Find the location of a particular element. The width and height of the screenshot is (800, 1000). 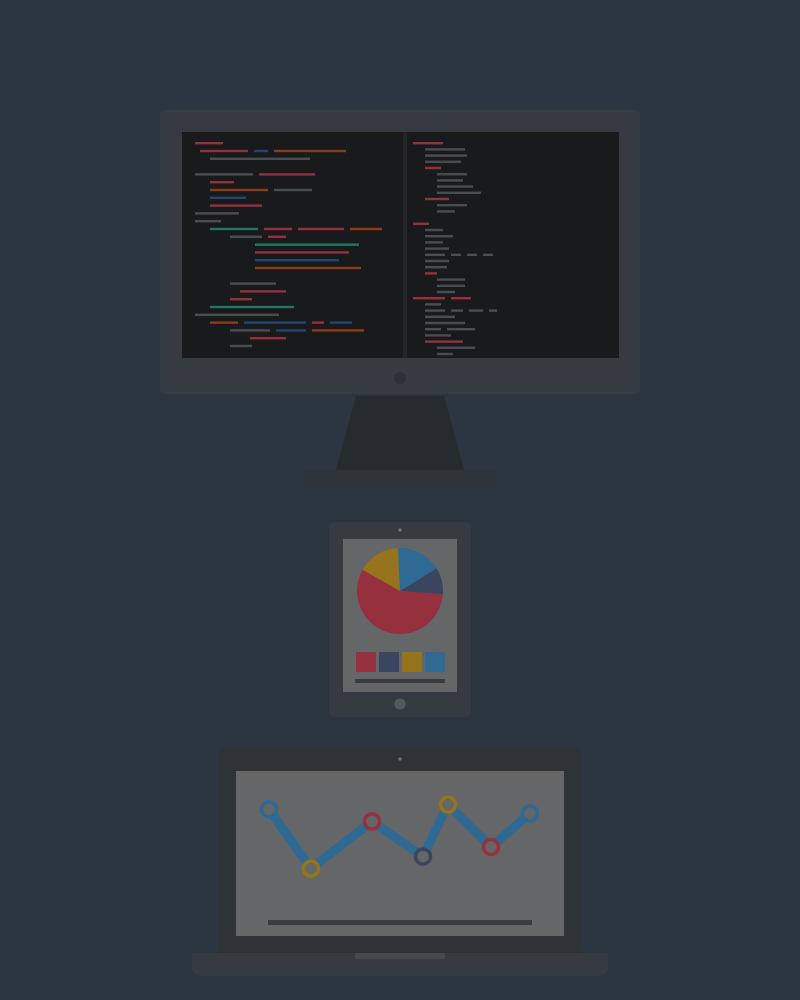

laptop-screen is located at coordinates (400, 853).